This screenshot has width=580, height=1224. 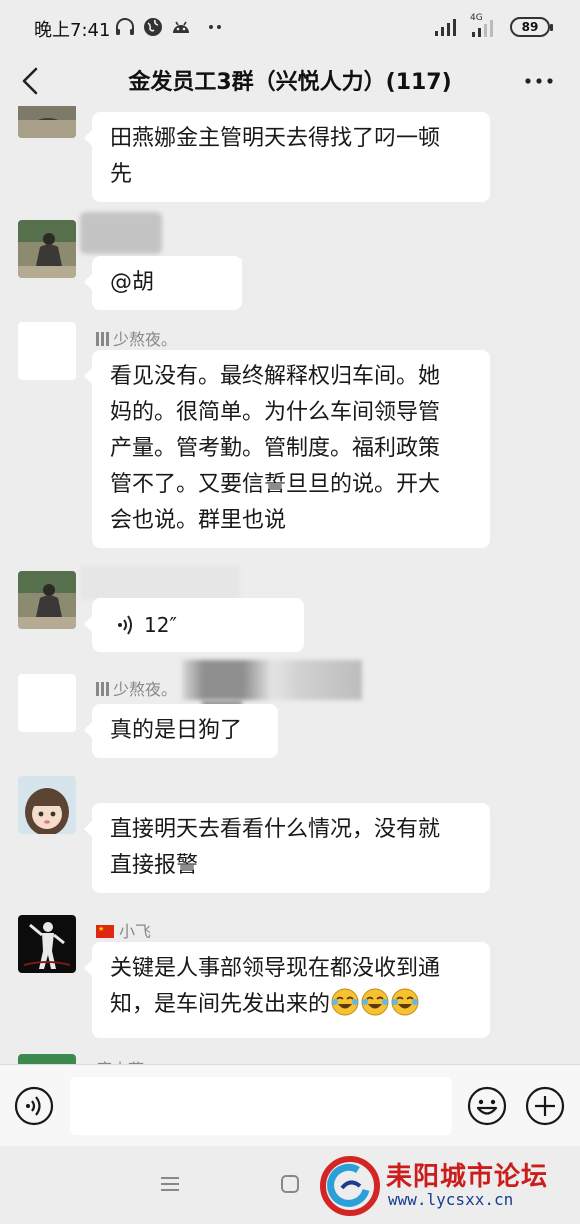 I want to click on message-text: 田燕娜金主管明天去得找了叼一顿 先, so click(x=275, y=156).